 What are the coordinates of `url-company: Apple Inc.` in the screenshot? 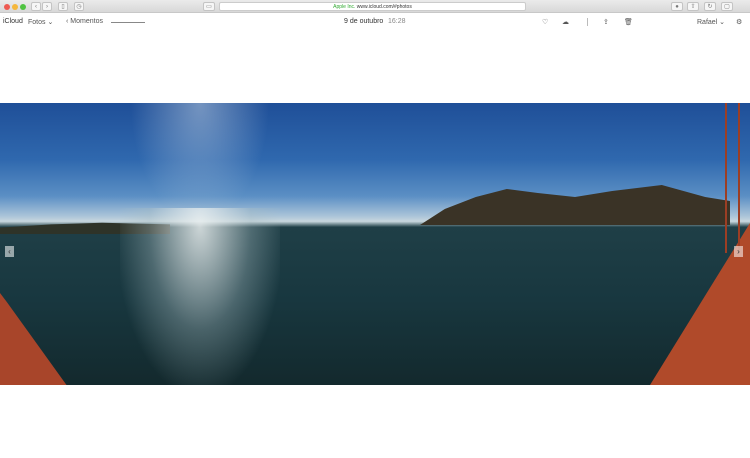 It's located at (344, 7).